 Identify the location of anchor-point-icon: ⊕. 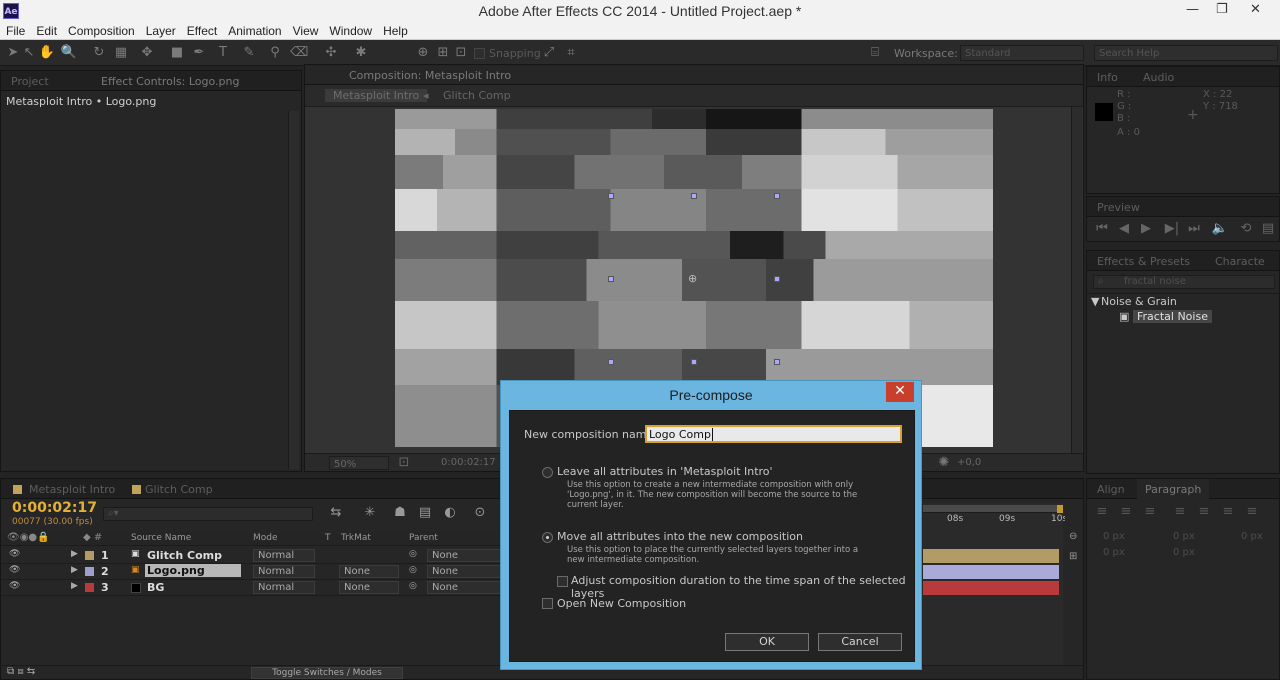
(692, 278).